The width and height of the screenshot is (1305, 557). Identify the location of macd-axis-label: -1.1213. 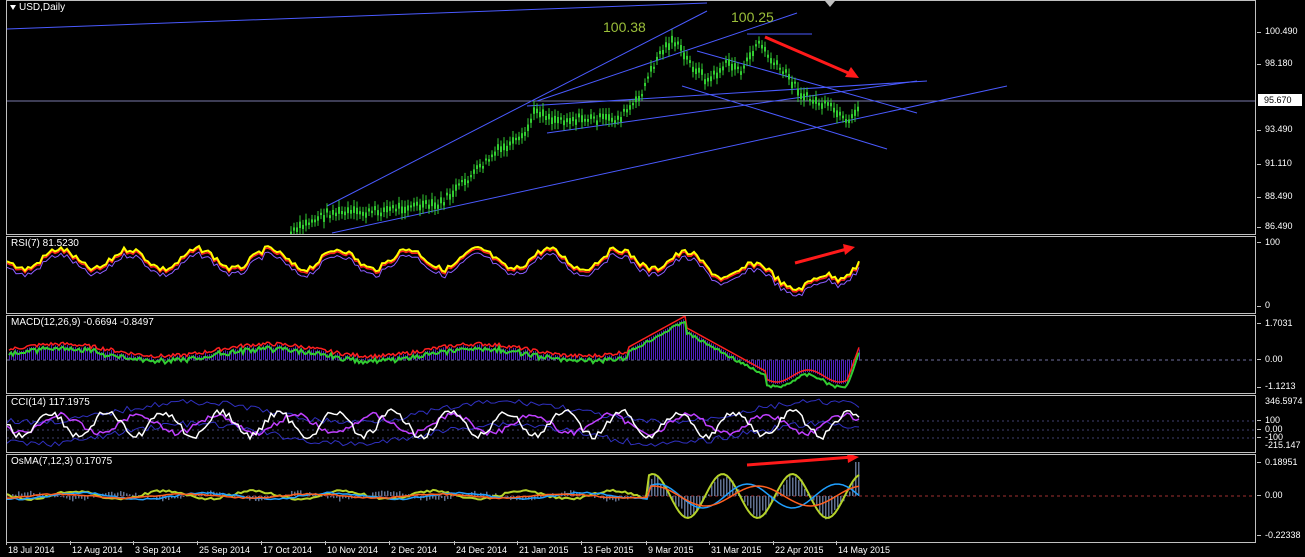
(1280, 386).